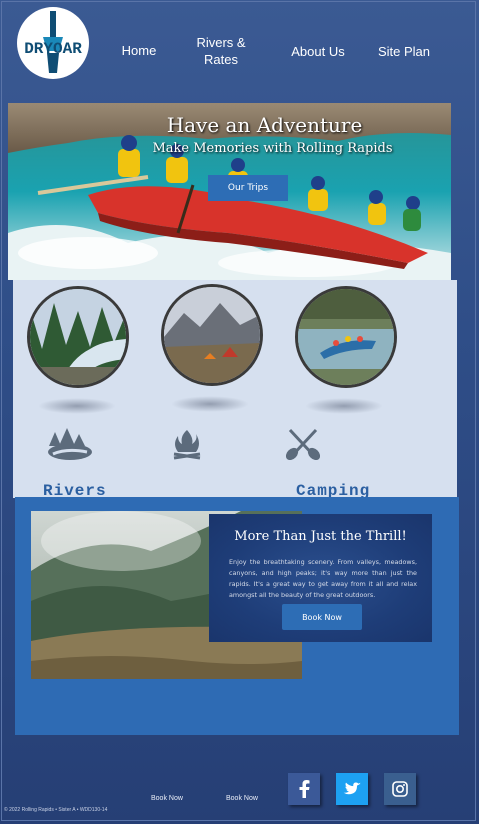 This screenshot has width=479, height=824. What do you see at coordinates (221, 51) in the screenshot?
I see `nav-rivers-rates: Rivers & Rates` at bounding box center [221, 51].